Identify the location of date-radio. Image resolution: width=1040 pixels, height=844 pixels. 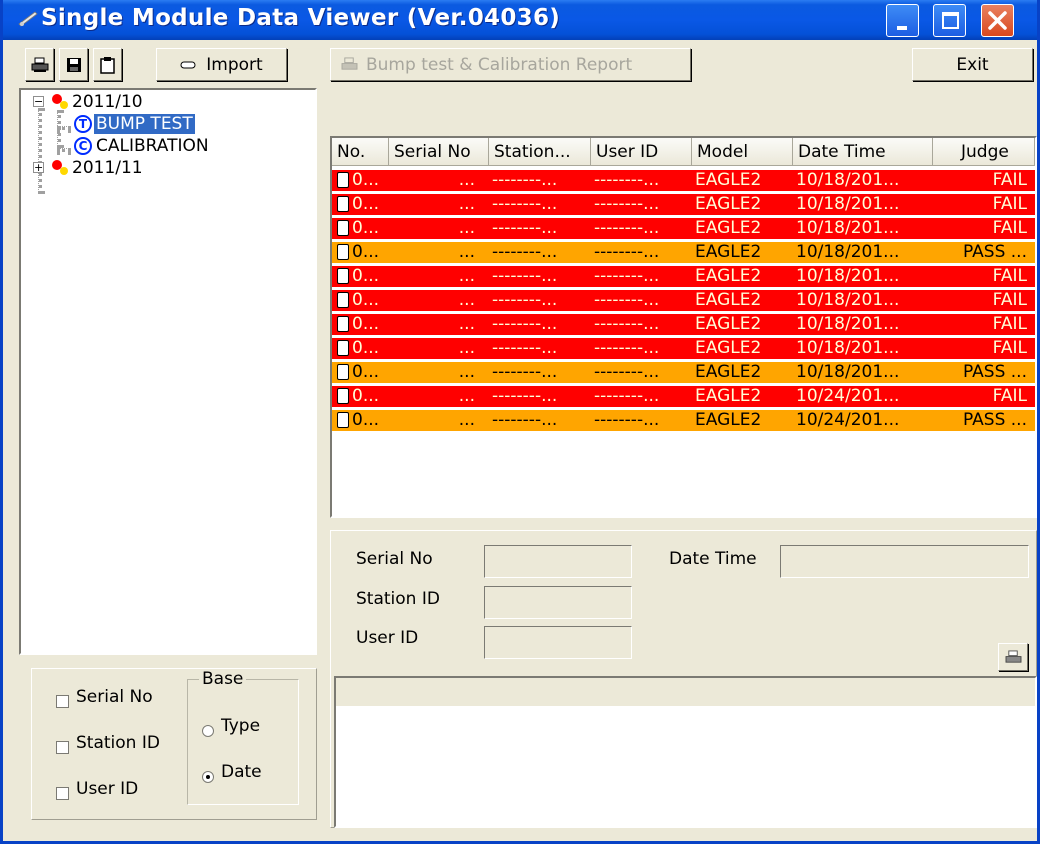
(208, 777).